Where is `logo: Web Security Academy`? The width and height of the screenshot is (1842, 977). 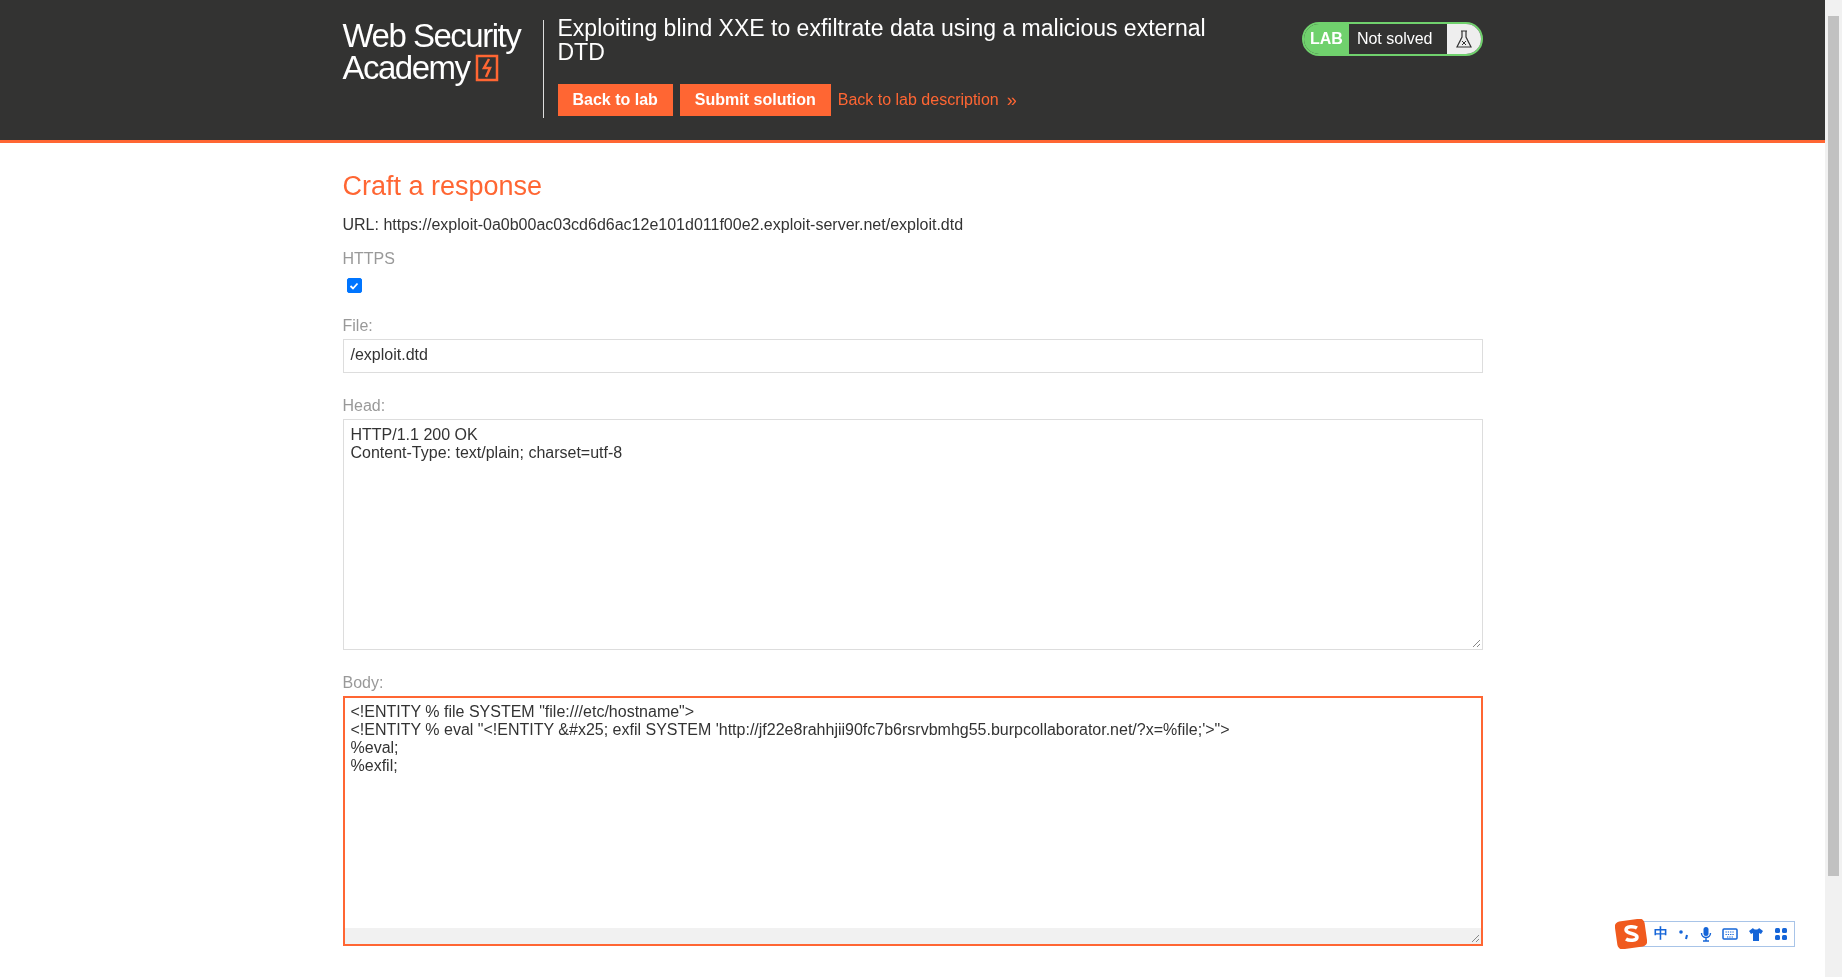 logo: Web Security Academy is located at coordinates (443, 69).